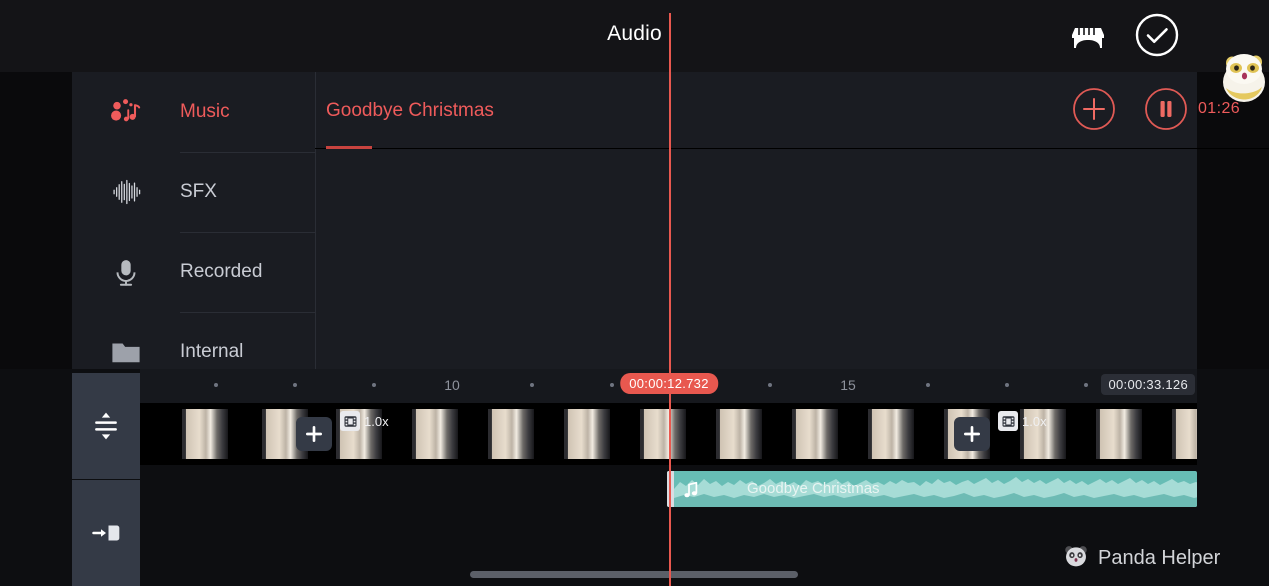 The width and height of the screenshot is (1269, 586). Describe the element at coordinates (106, 426) in the screenshot. I see `track-height-button` at that location.